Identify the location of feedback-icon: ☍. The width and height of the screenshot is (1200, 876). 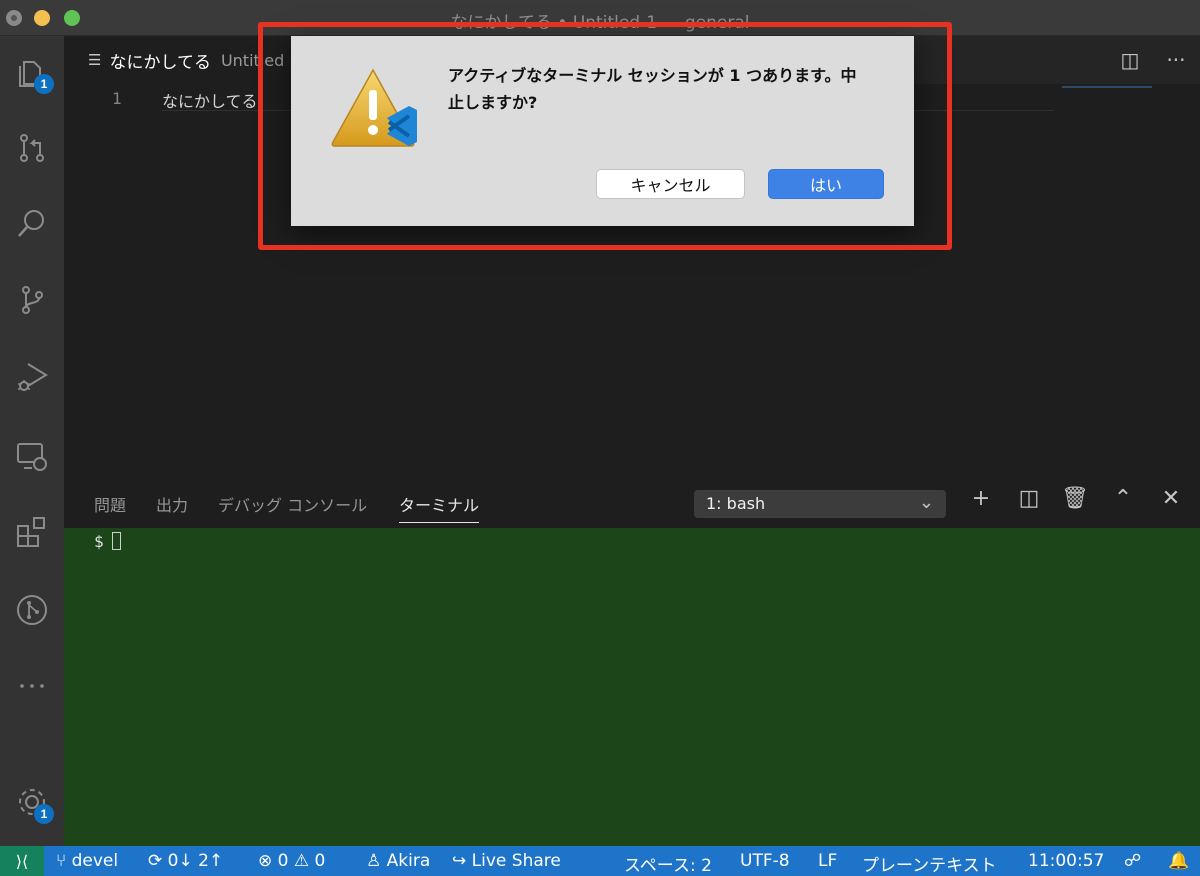
(1132, 861).